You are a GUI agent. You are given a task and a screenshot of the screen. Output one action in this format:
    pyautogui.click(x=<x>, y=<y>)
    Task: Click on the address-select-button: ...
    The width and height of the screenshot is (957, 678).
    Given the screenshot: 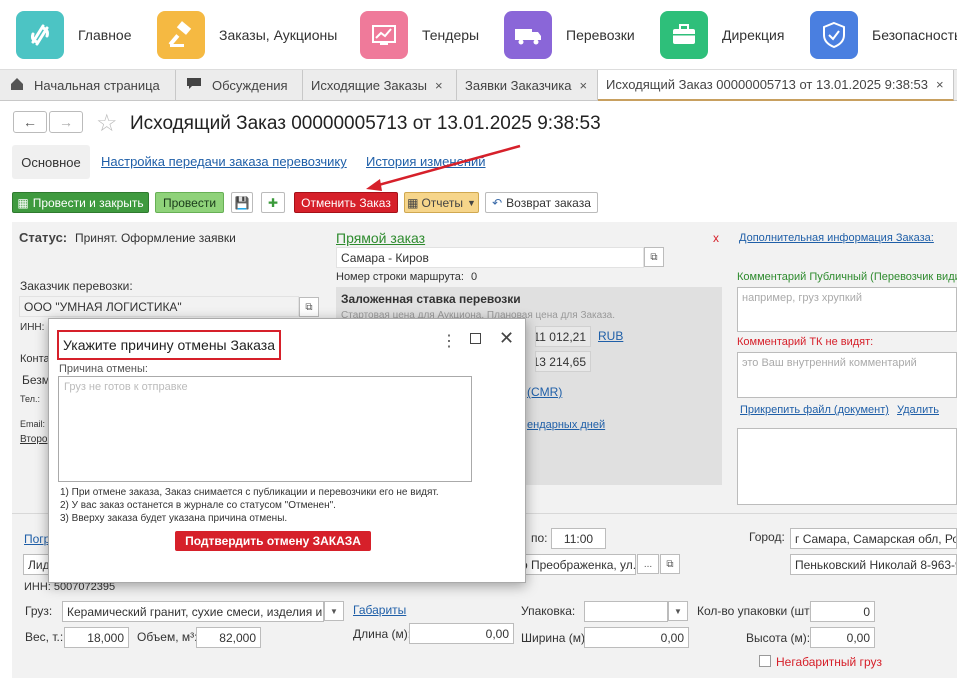 What is the action you would take?
    pyautogui.click(x=648, y=564)
    